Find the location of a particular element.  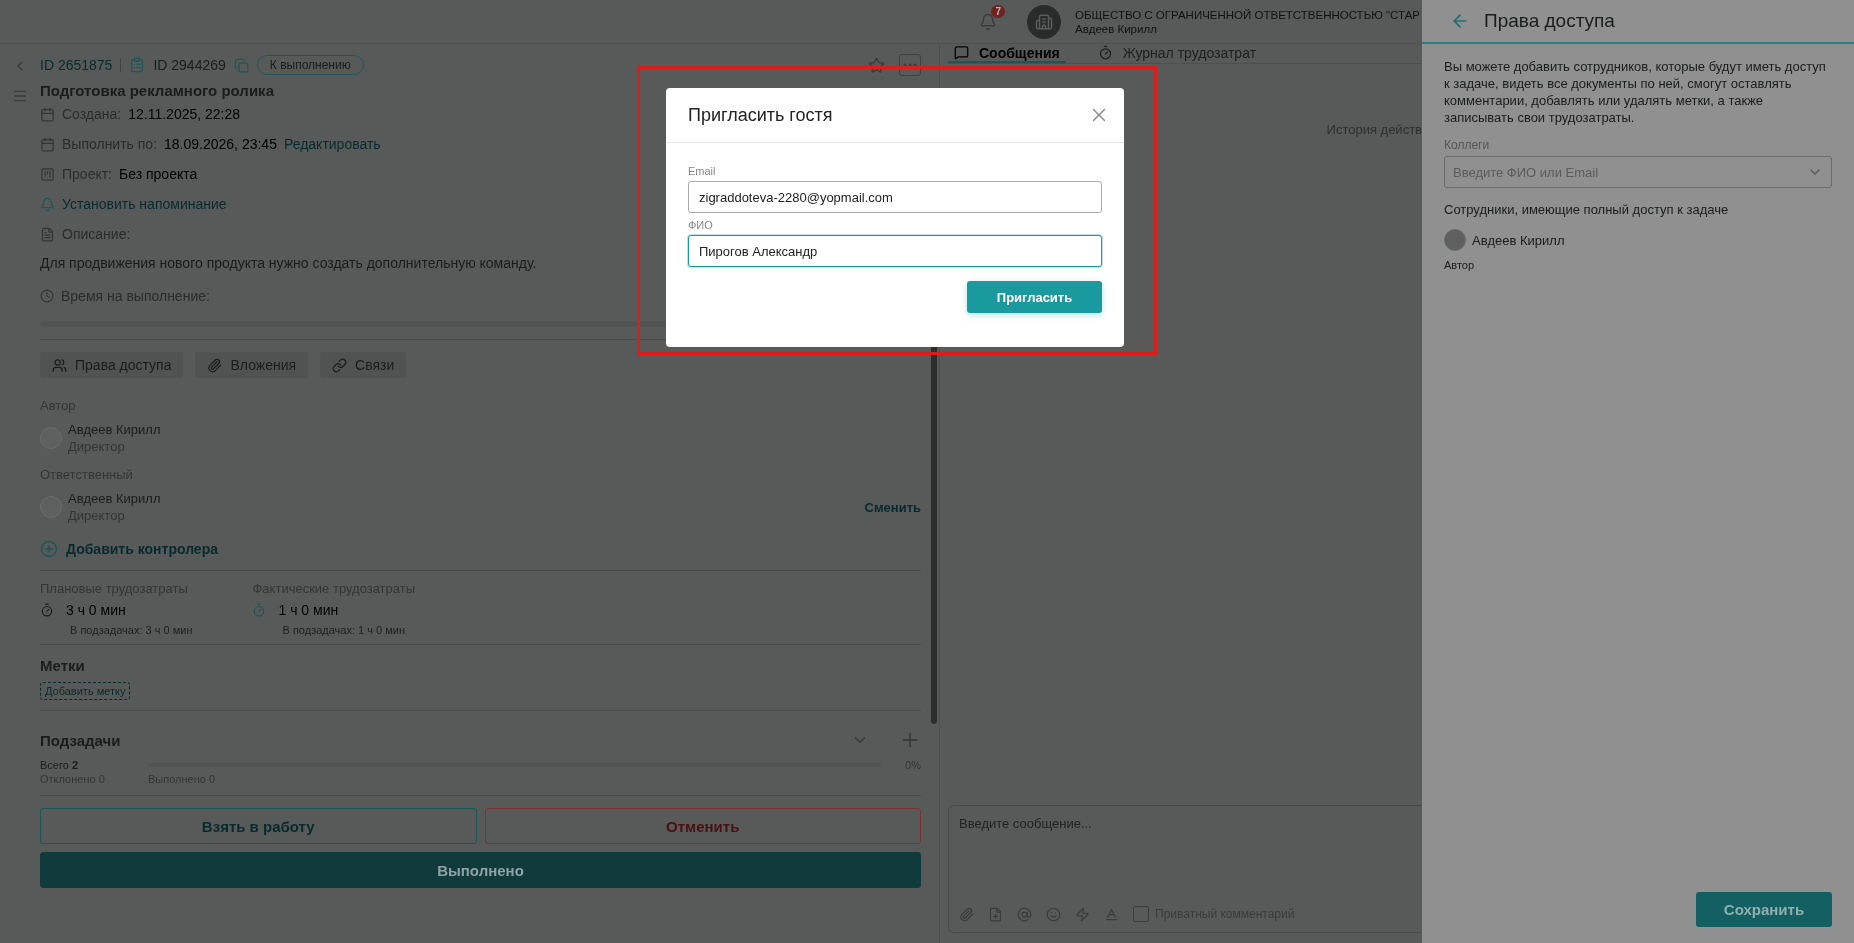

text-format-icon is located at coordinates (1111, 914).